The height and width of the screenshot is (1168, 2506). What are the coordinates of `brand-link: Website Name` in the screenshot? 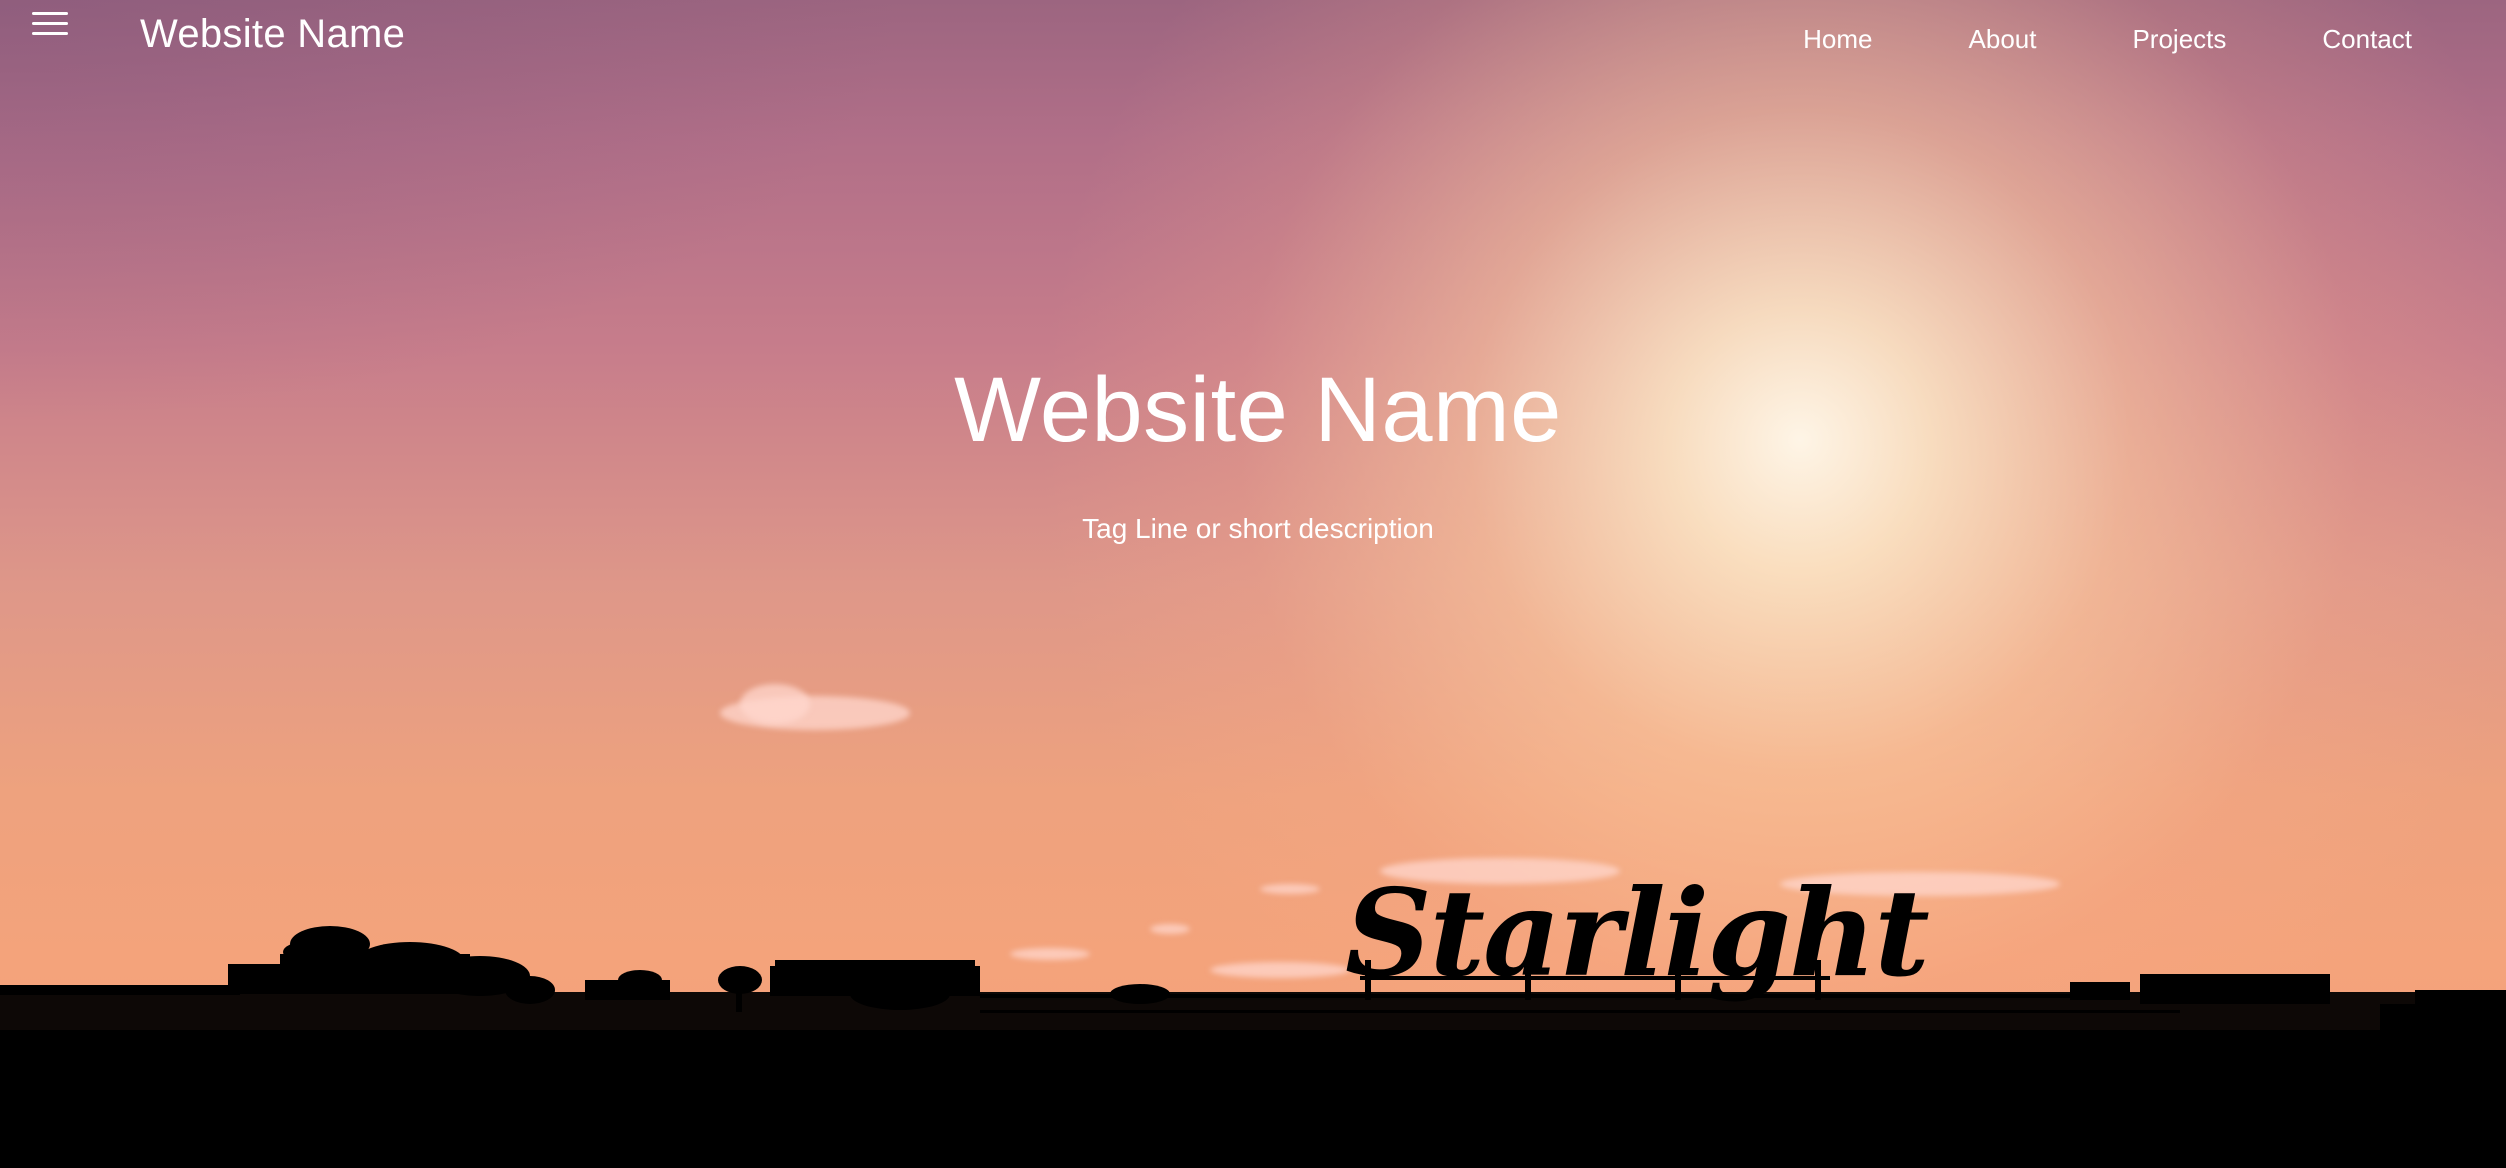 It's located at (272, 34).